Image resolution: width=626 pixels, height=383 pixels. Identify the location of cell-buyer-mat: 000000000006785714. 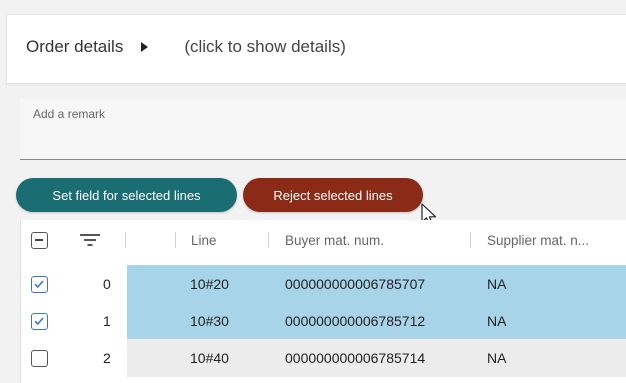
(355, 358).